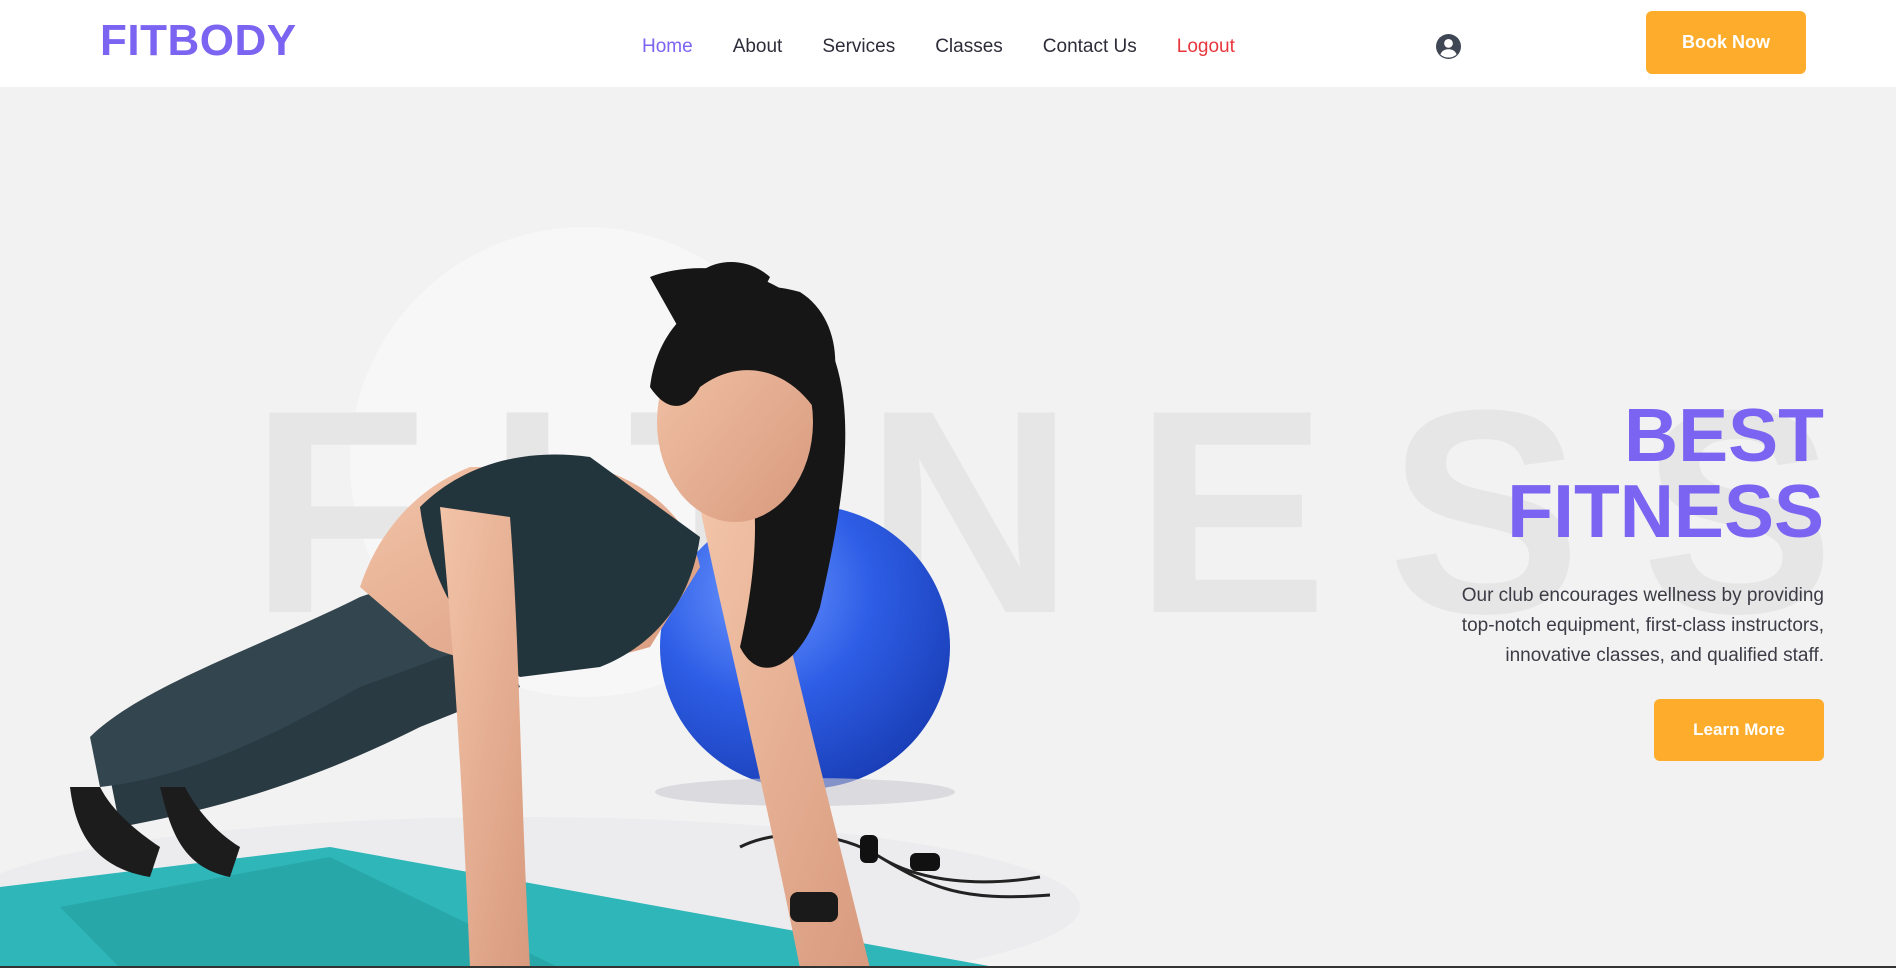  Describe the element at coordinates (1665, 511) in the screenshot. I see `hero-title-line2: FITNESS` at that location.